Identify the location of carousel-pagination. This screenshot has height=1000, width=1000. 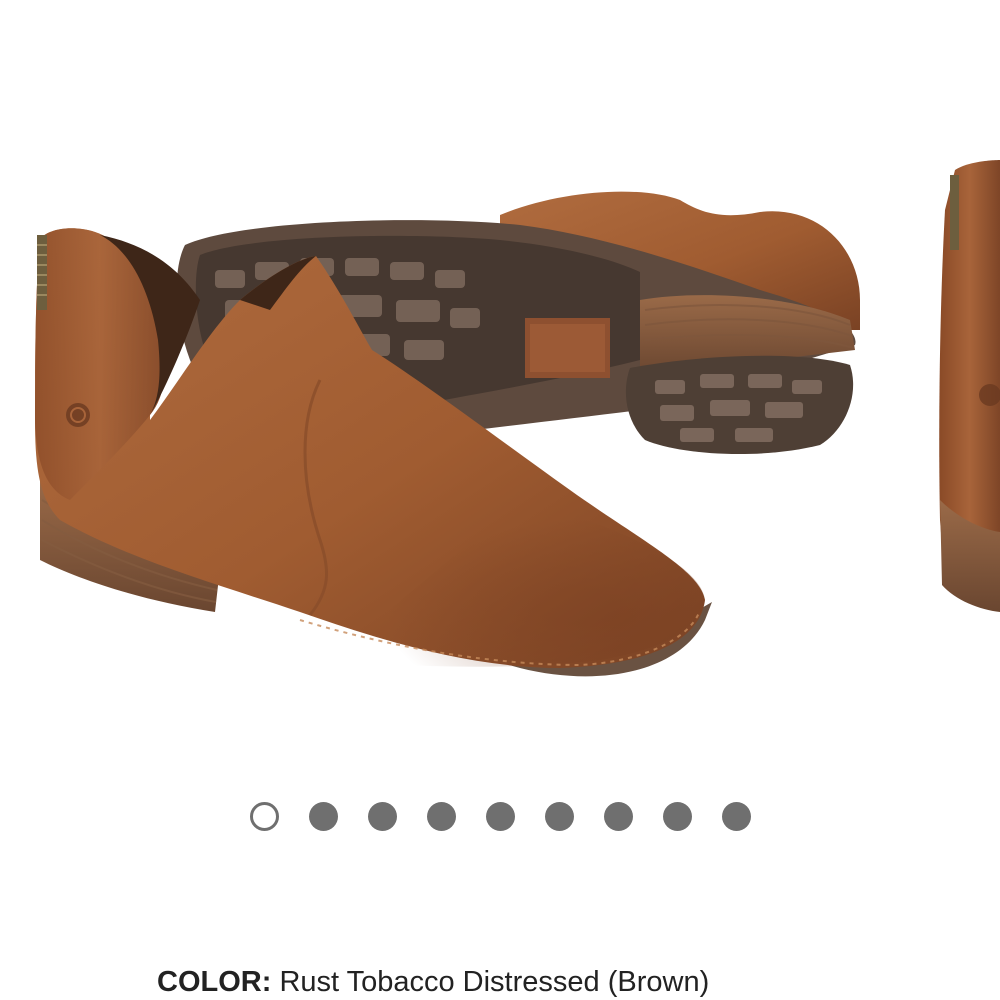
(500, 816).